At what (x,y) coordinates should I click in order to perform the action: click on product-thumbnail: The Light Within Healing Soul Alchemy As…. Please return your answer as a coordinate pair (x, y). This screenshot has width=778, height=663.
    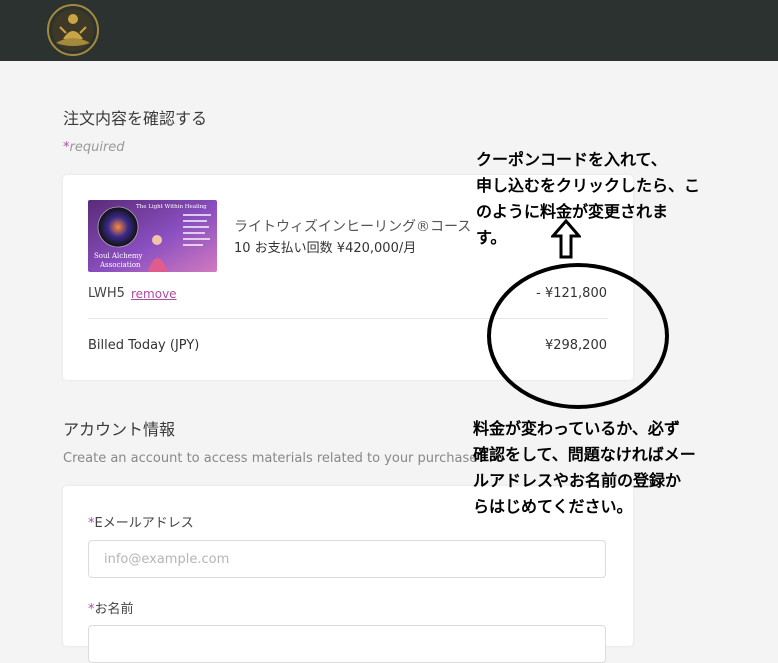
    Looking at the image, I should click on (152, 236).